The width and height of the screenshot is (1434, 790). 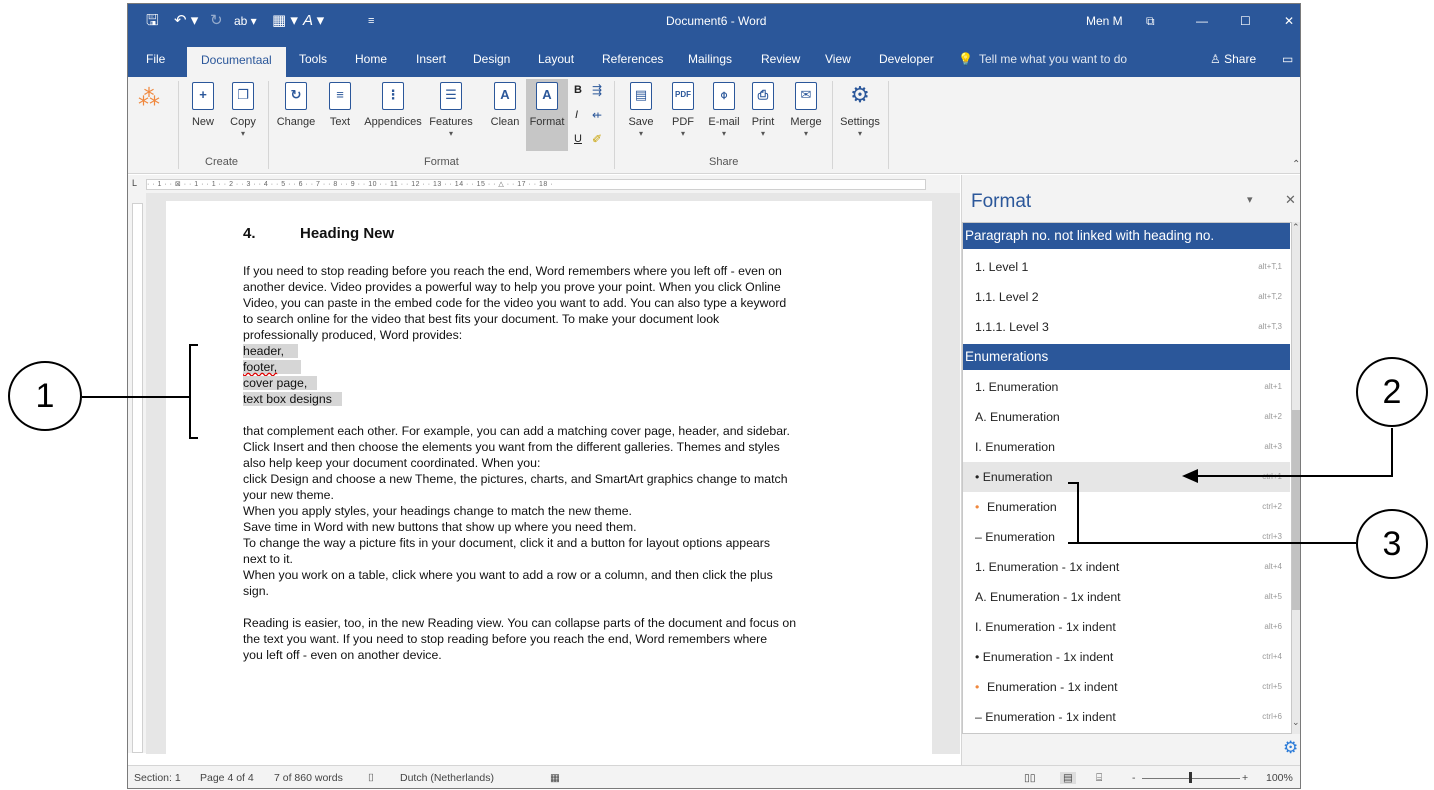 What do you see at coordinates (45, 396) in the screenshot?
I see `callout-1: 1` at bounding box center [45, 396].